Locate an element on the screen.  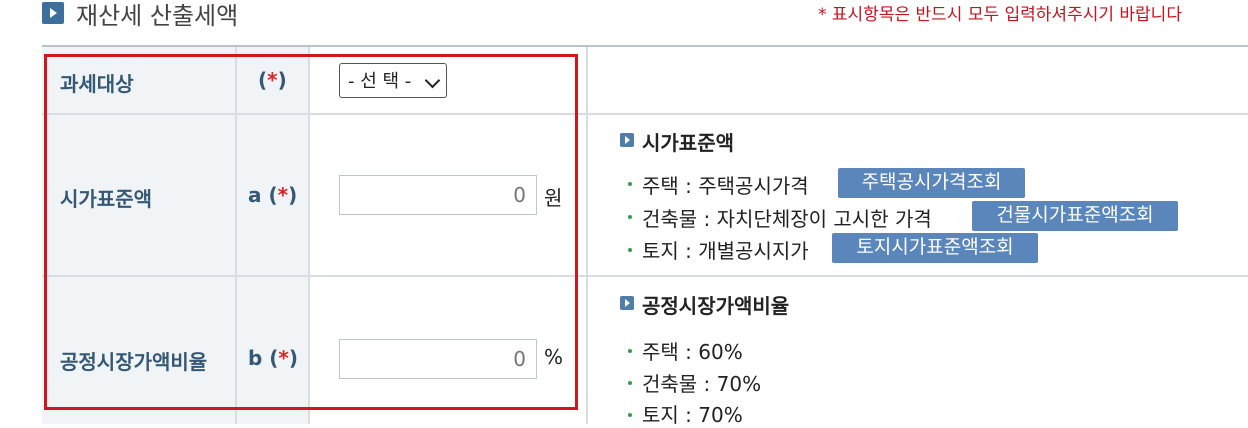
info-item: 주택 : 주택공시가격 is located at coordinates (725, 186).